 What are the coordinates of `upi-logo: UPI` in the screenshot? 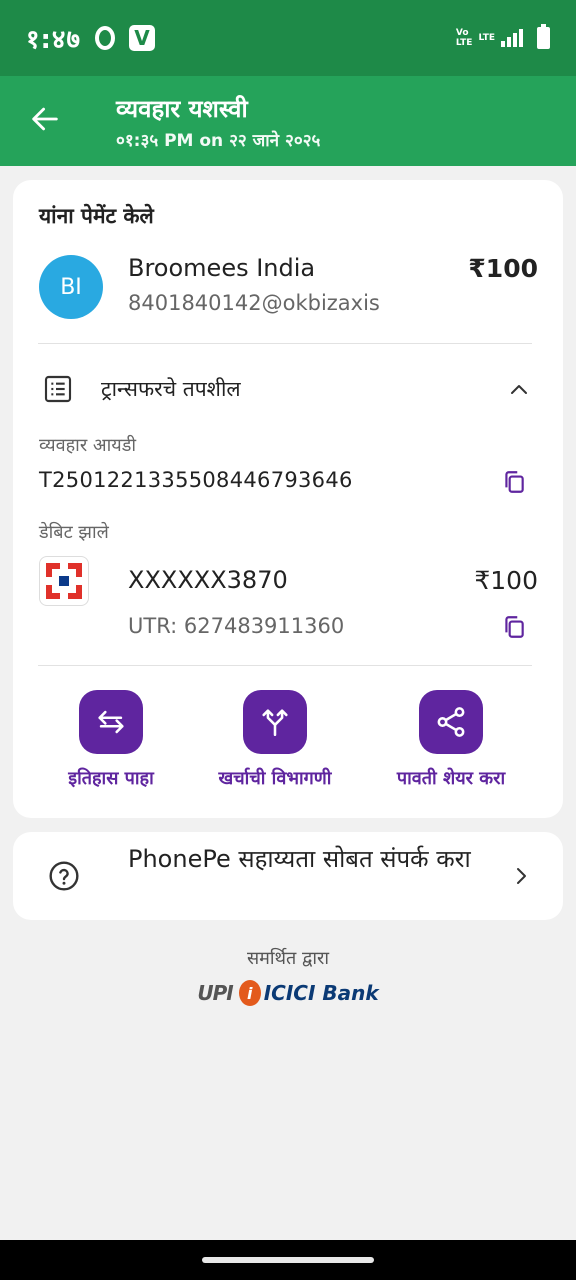 It's located at (215, 993).